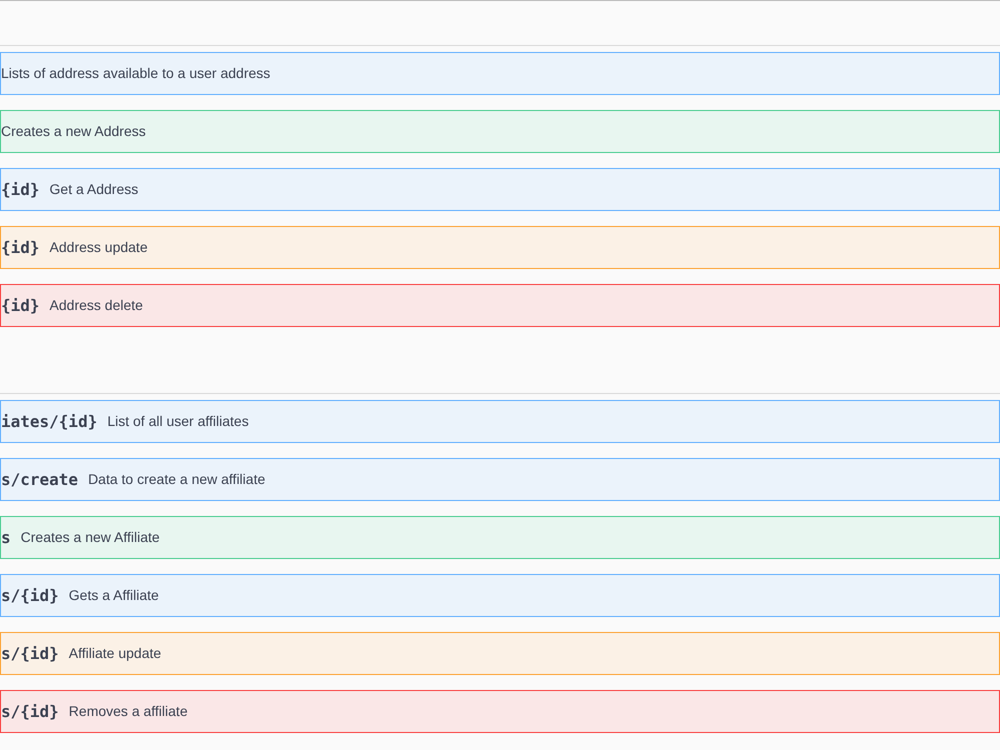 This screenshot has width=1000, height=750. I want to click on operation-row: {id} Get a Address, so click(500, 189).